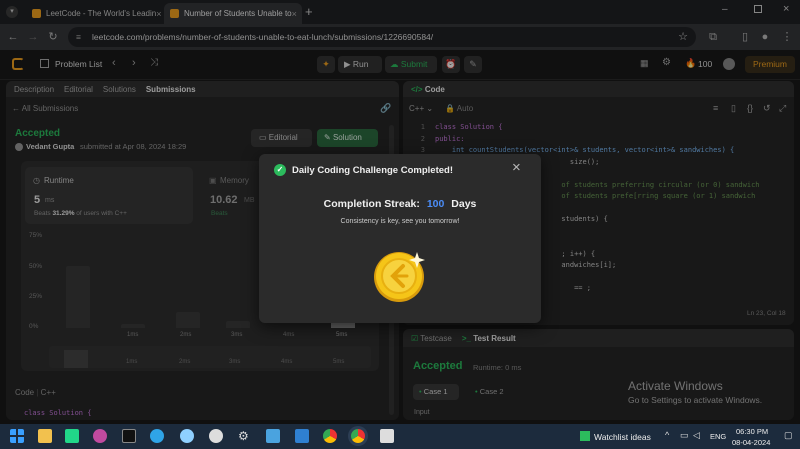 The width and height of the screenshot is (800, 449). Describe the element at coordinates (400, 221) in the screenshot. I see `modal-message: Consistency is key, see you tomorrow!` at that location.